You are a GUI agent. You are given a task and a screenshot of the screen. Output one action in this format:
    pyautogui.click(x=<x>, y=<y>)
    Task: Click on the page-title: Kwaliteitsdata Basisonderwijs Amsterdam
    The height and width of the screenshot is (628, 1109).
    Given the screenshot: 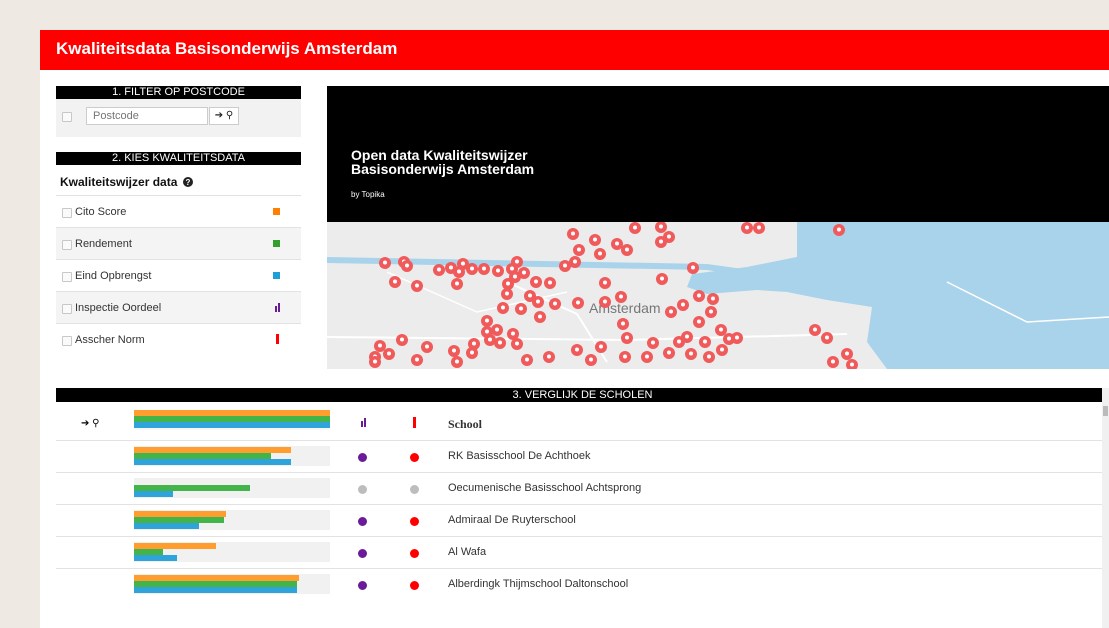 What is the action you would take?
    pyautogui.click(x=227, y=48)
    